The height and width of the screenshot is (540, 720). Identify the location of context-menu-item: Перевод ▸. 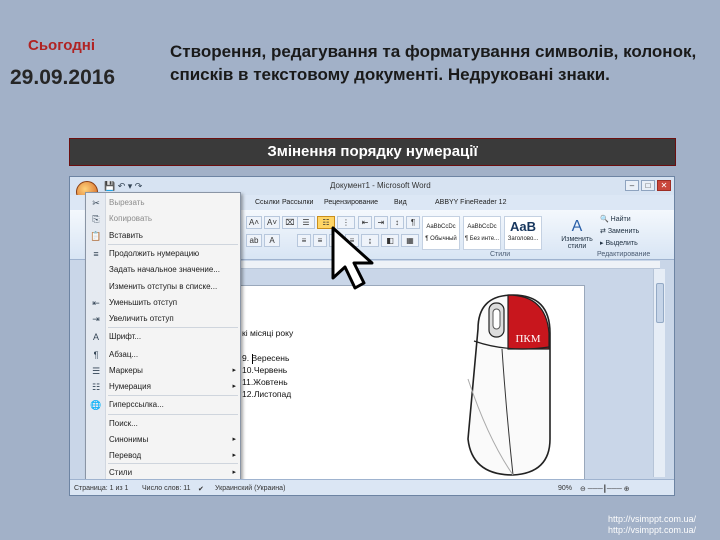
(164, 456).